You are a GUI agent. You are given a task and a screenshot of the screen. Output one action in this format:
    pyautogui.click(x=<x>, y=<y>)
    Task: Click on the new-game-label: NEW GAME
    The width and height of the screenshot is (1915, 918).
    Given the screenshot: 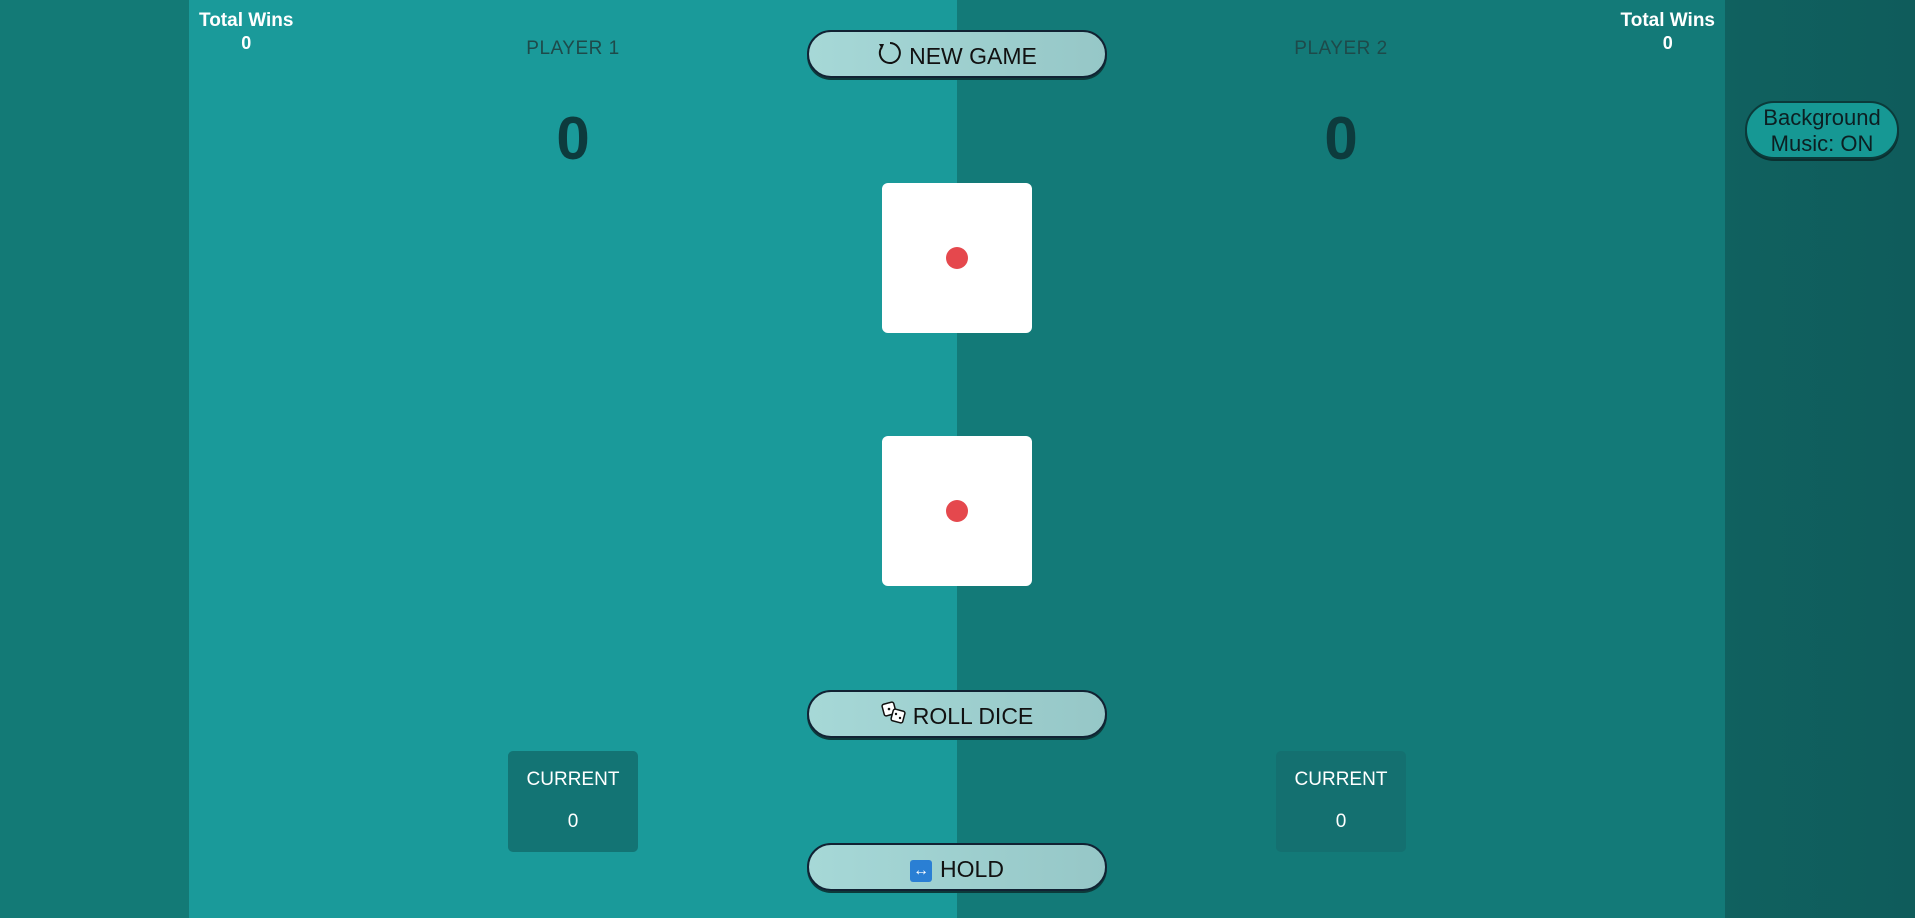 What is the action you would take?
    pyautogui.click(x=973, y=56)
    